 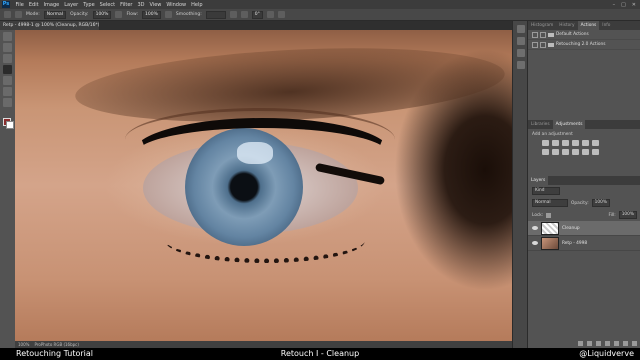 I want to click on lasso-tool-icon, so click(x=7, y=58).